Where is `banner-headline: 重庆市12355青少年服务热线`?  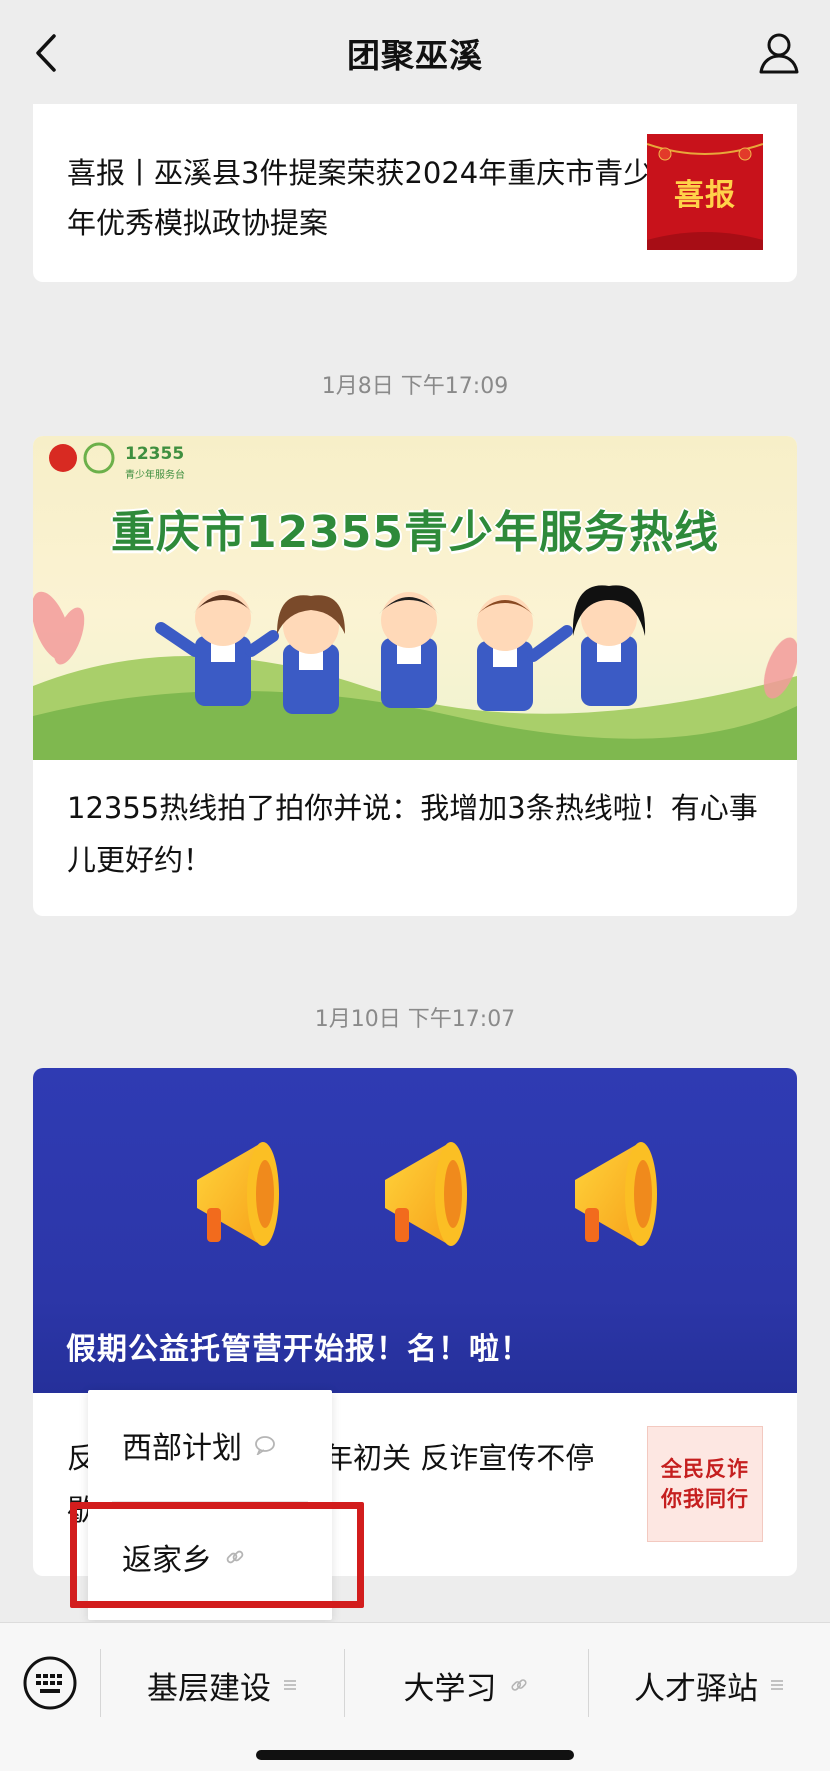
banner-headline: 重庆市12355青少年服务热线 is located at coordinates (415, 532).